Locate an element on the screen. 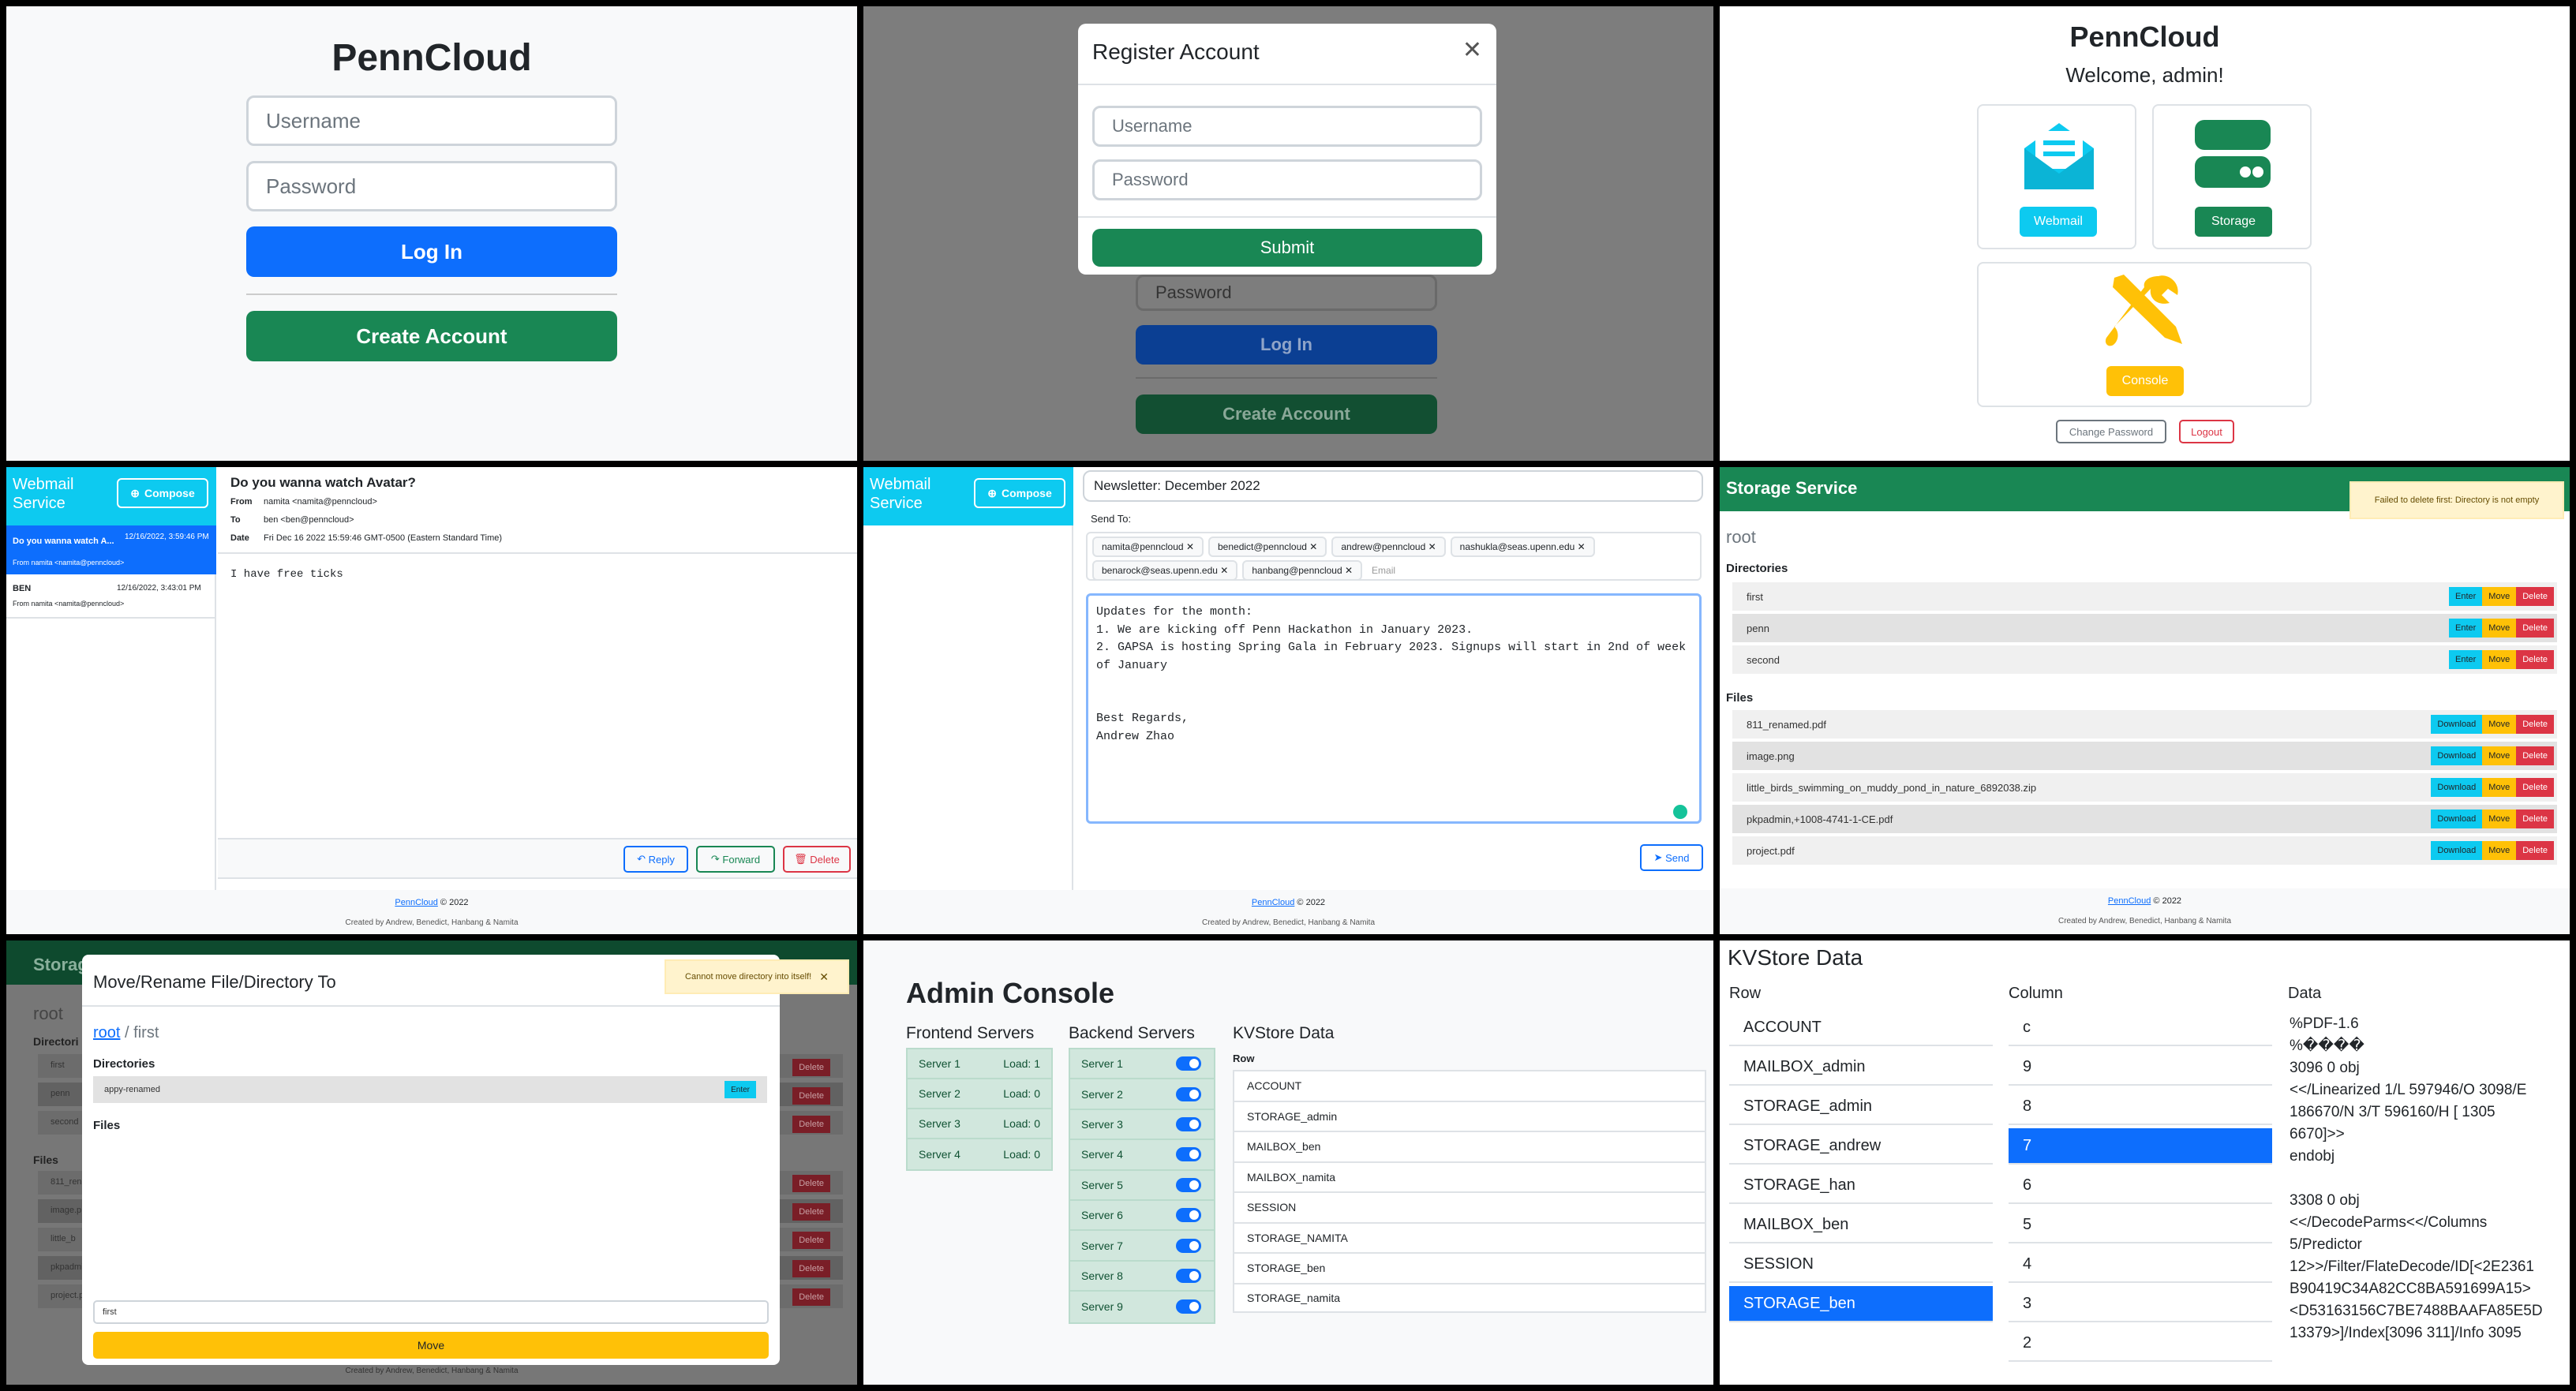  kv-row-item: STORAGE_han is located at coordinates (1861, 1186).